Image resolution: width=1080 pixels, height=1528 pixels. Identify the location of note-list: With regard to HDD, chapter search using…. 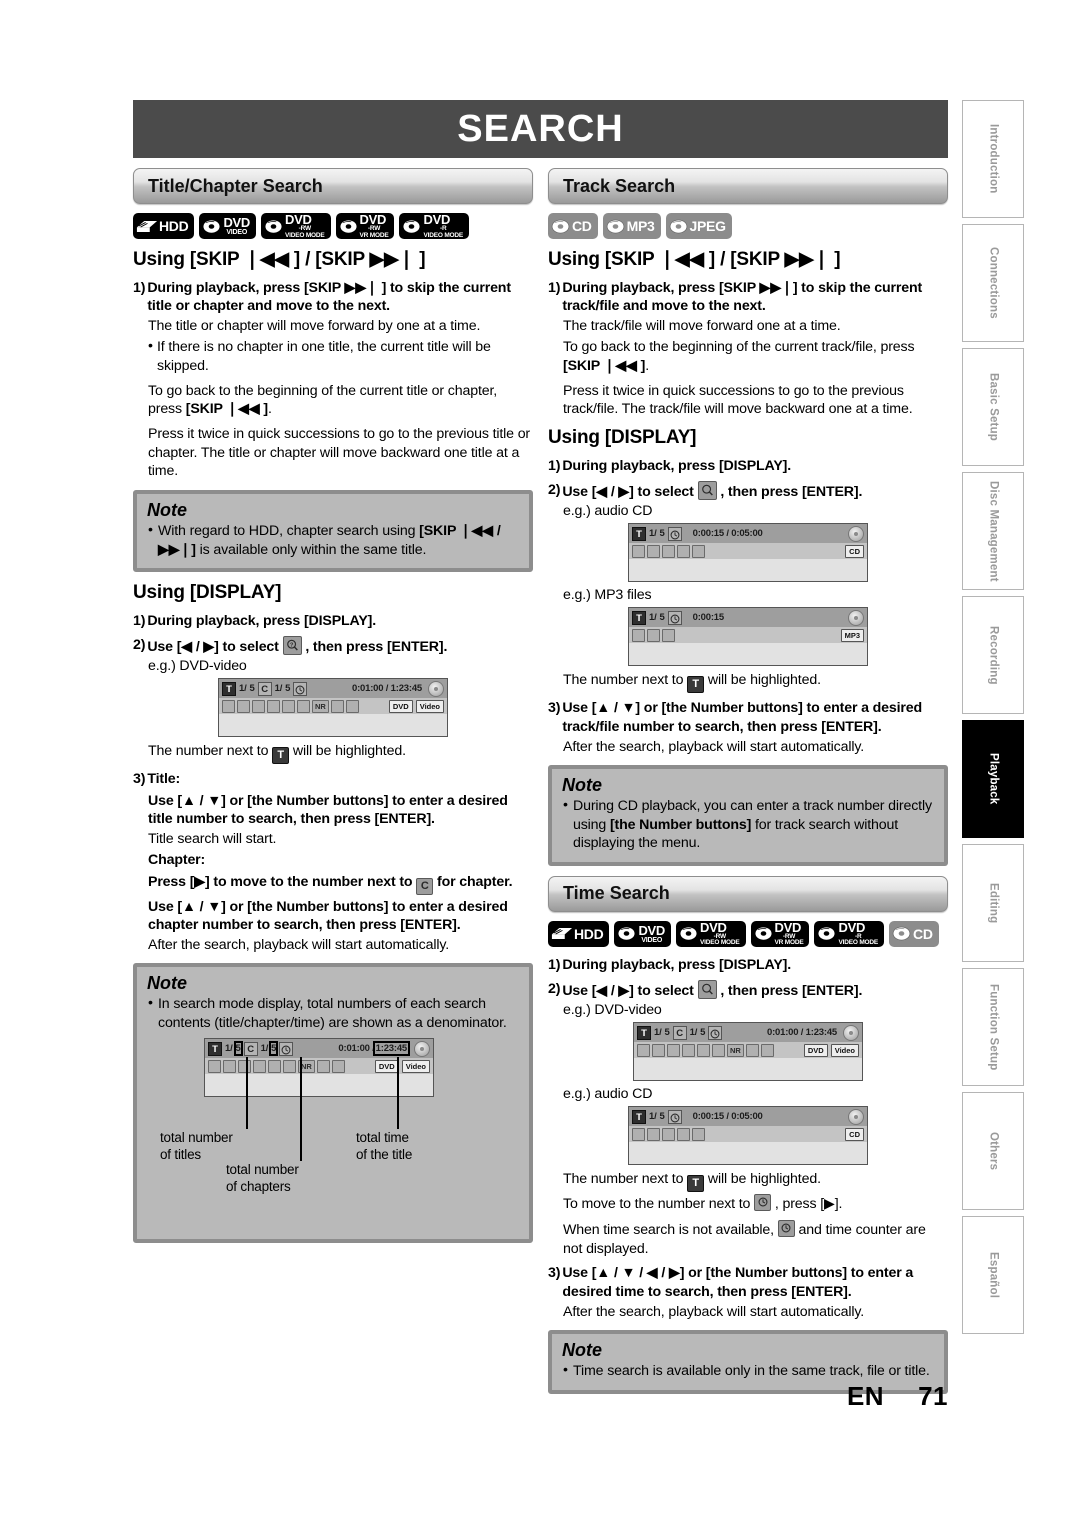
(333, 540).